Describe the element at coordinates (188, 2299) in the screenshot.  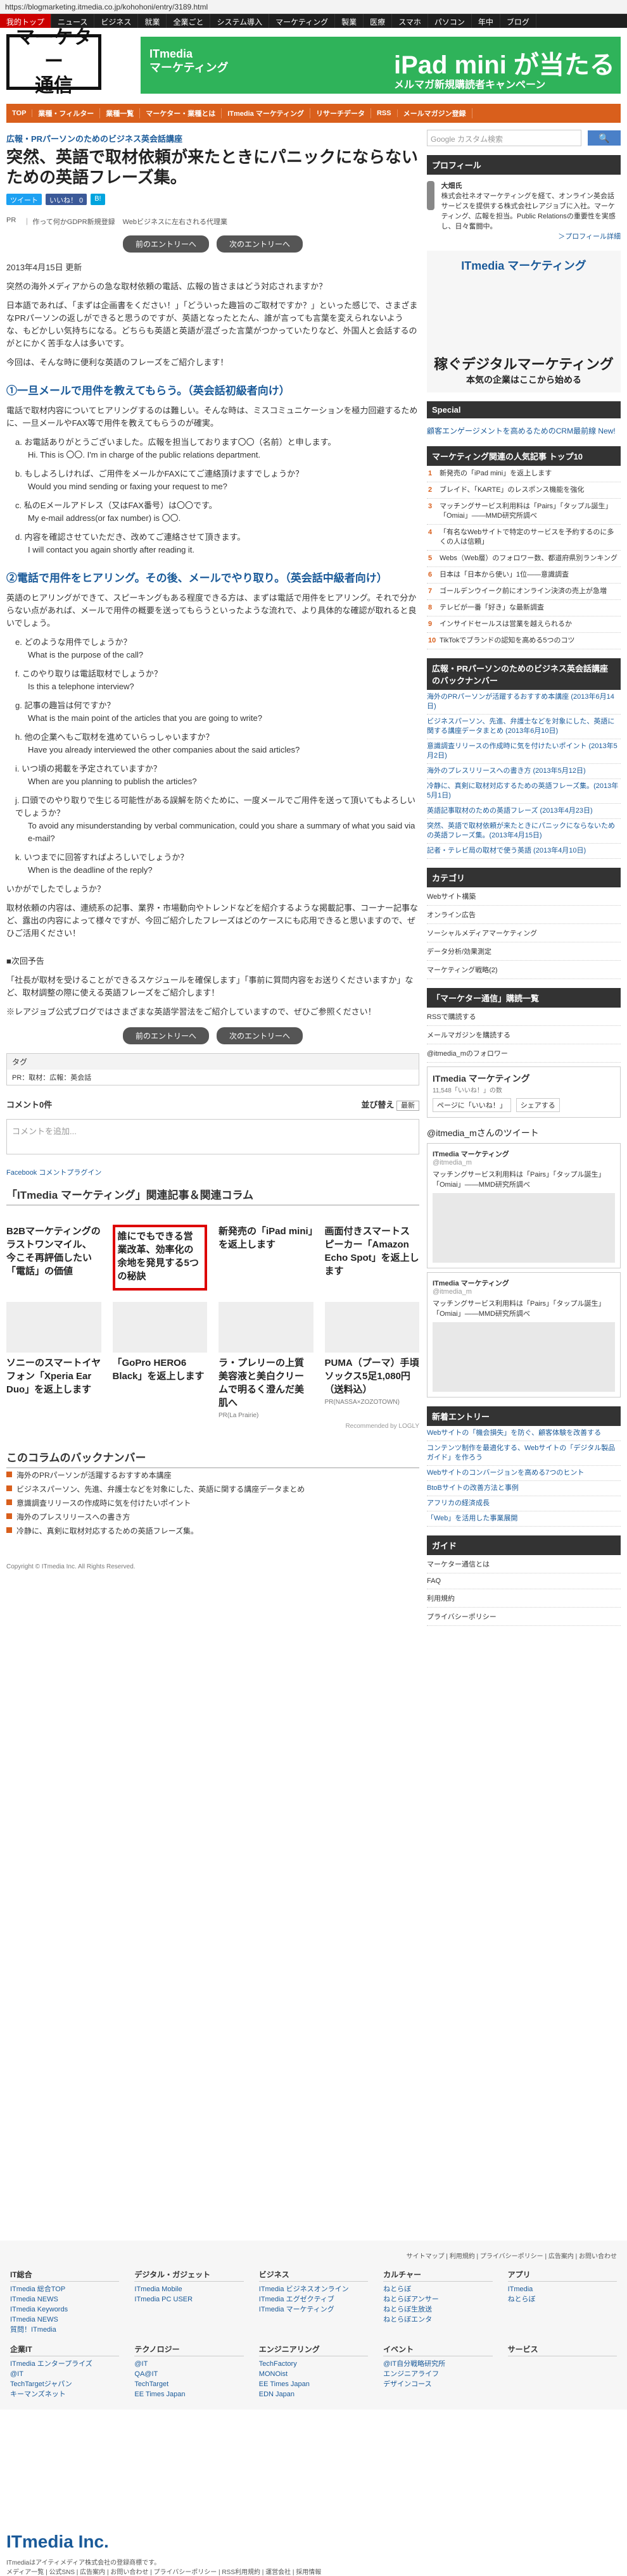
I see `footer-link: ITmedia PC USER` at that location.